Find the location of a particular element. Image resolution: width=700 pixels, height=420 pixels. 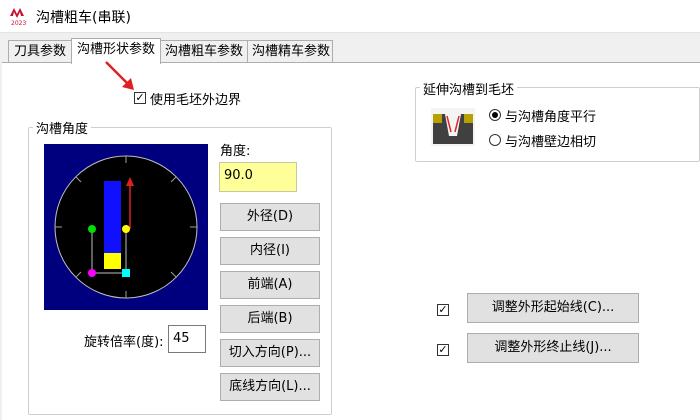

annotation-arrow is located at coordinates (119, 75).